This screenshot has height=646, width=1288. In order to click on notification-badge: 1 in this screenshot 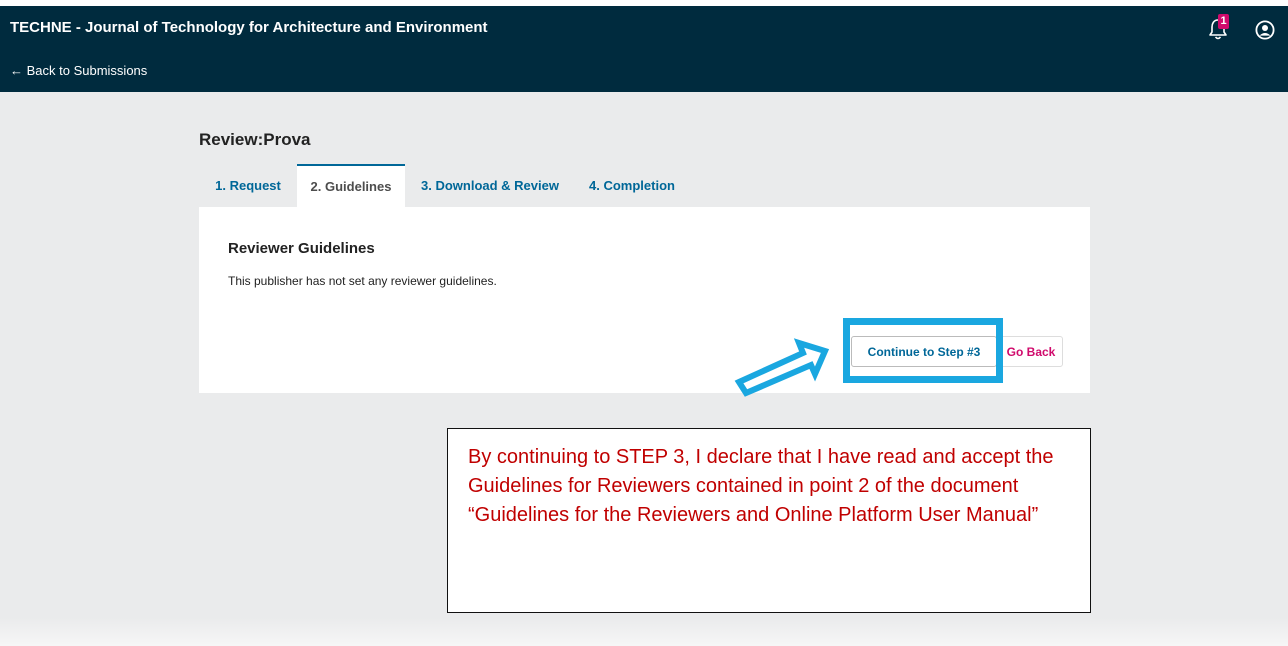, I will do `click(1223, 21)`.